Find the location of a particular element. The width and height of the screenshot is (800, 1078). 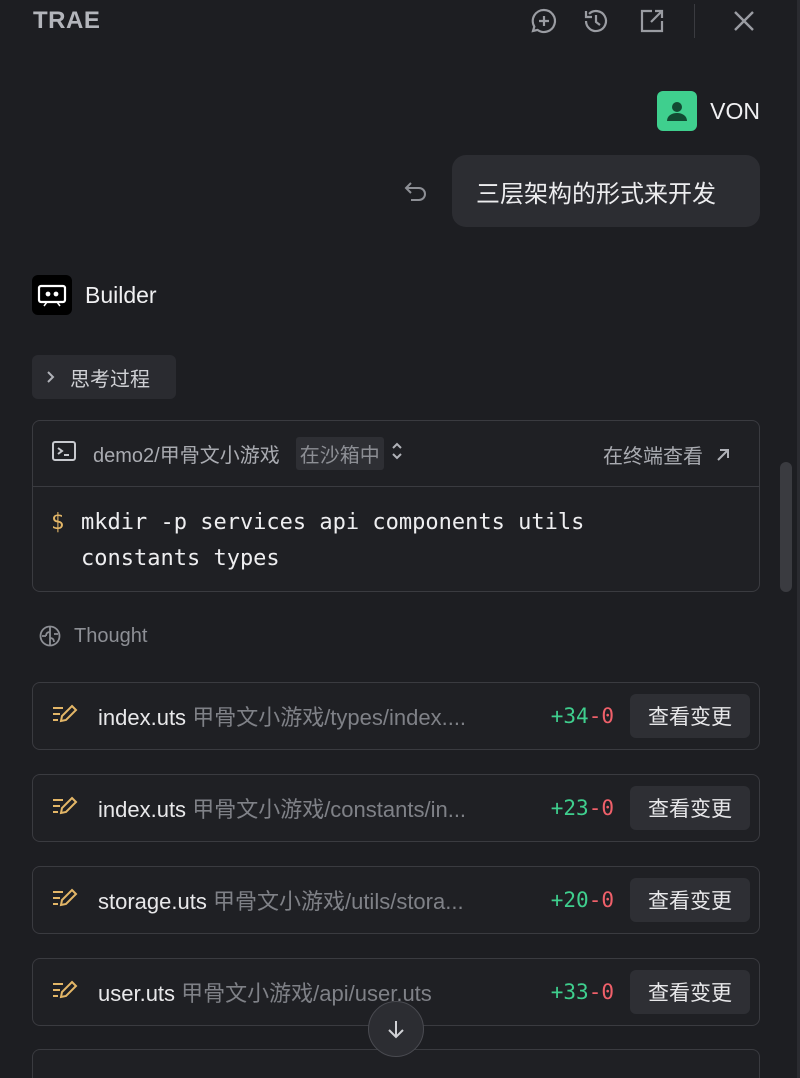

scrollbar-thumb is located at coordinates (786, 527).